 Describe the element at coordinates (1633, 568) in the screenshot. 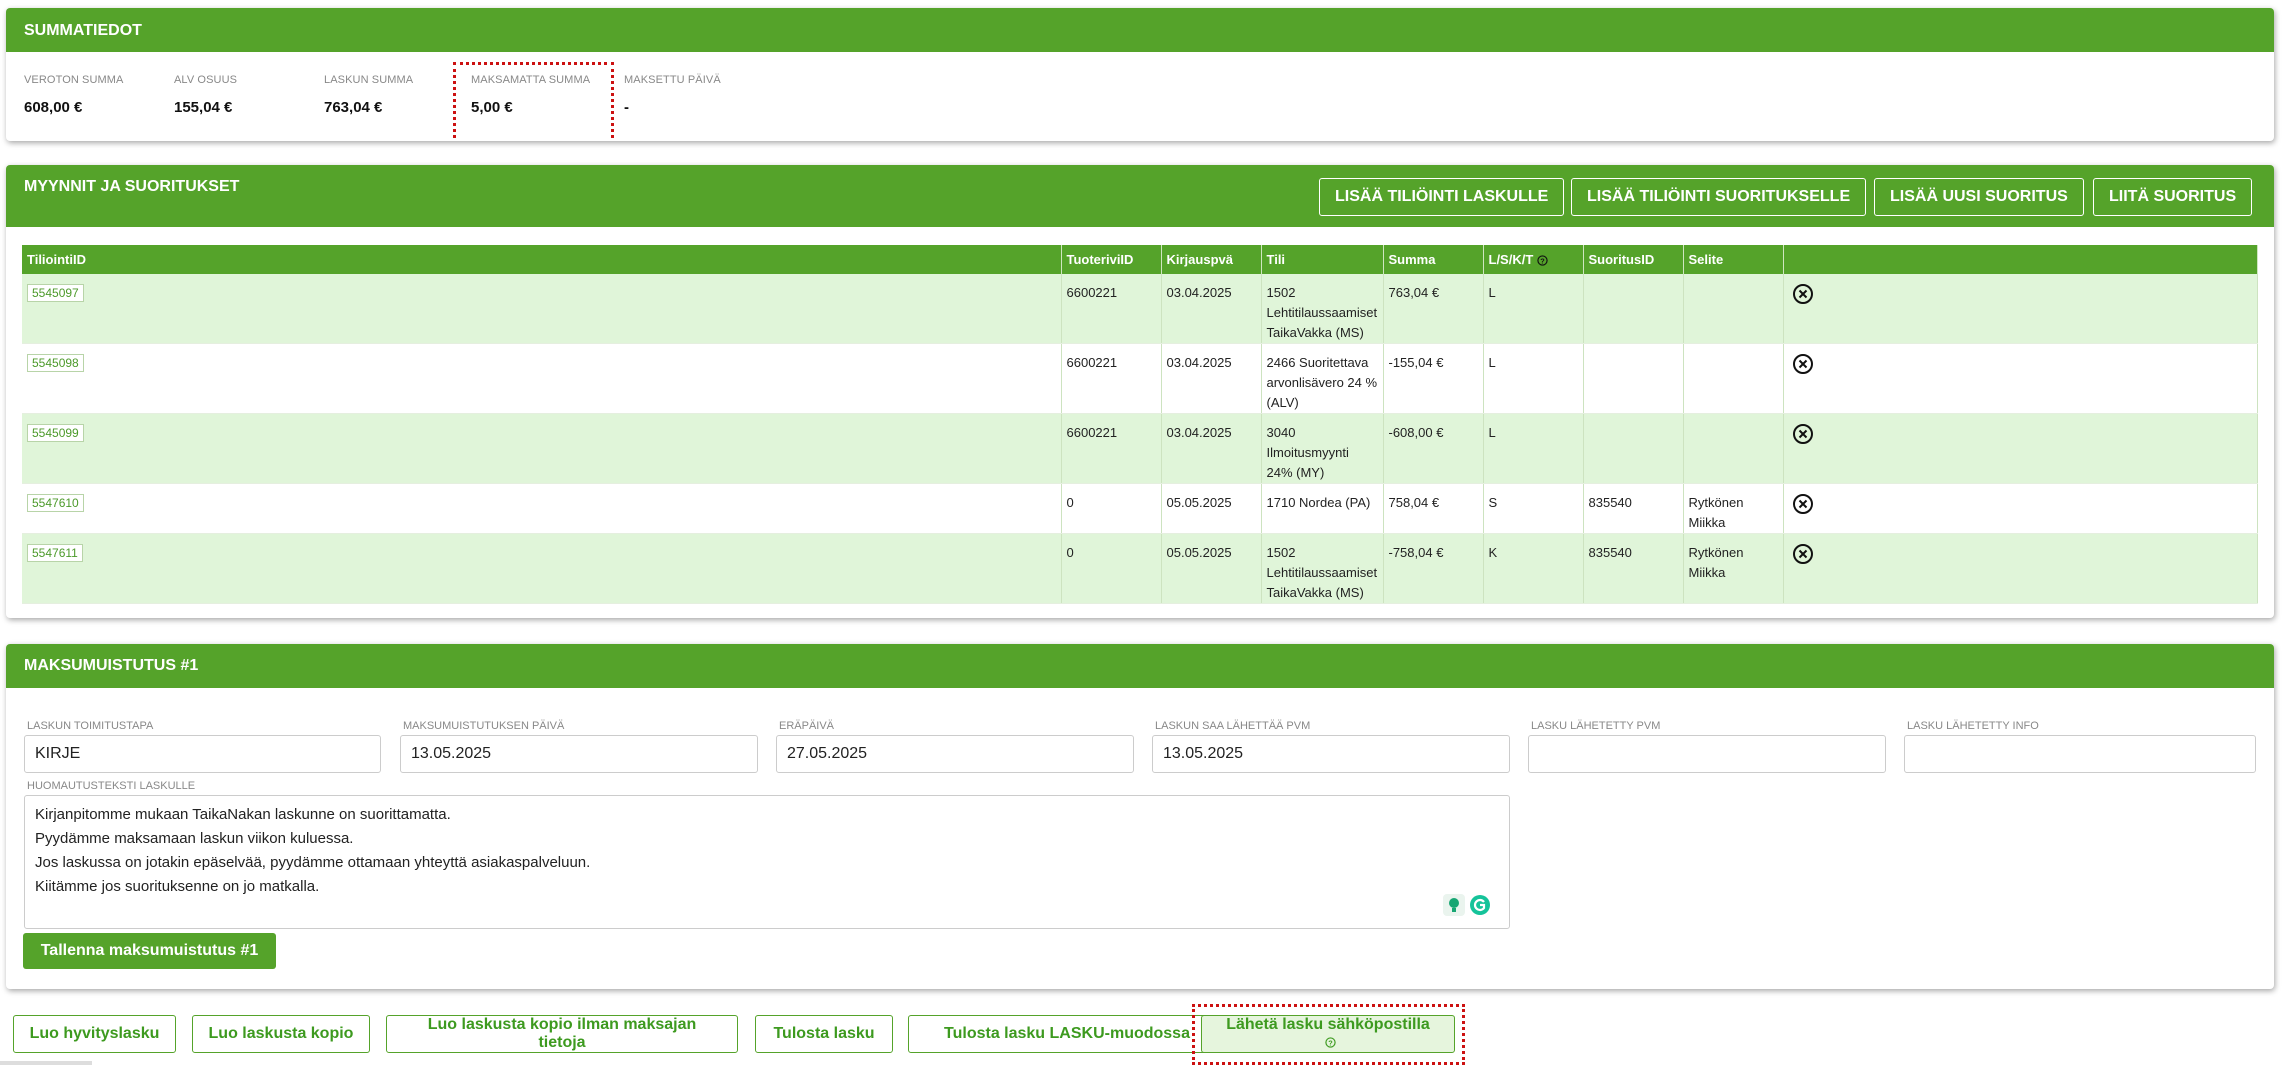

I see `cell-payment-id: 835540` at that location.